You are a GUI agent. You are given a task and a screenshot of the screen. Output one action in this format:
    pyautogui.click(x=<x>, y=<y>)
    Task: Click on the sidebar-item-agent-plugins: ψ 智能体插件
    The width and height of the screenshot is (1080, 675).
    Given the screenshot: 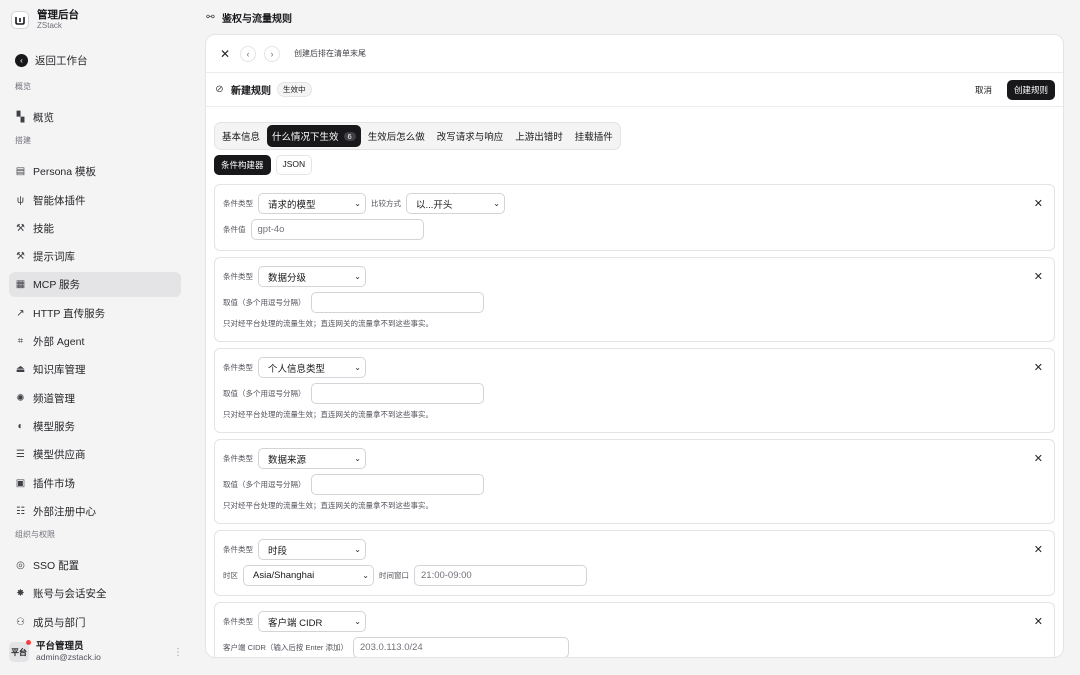 What is the action you would take?
    pyautogui.click(x=95, y=200)
    